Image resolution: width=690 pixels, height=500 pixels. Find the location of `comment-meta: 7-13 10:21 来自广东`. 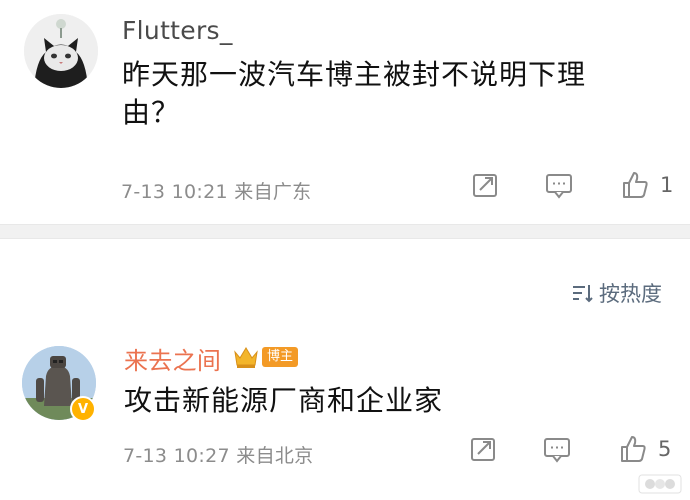

comment-meta: 7-13 10:21 来自广东 is located at coordinates (216, 190).